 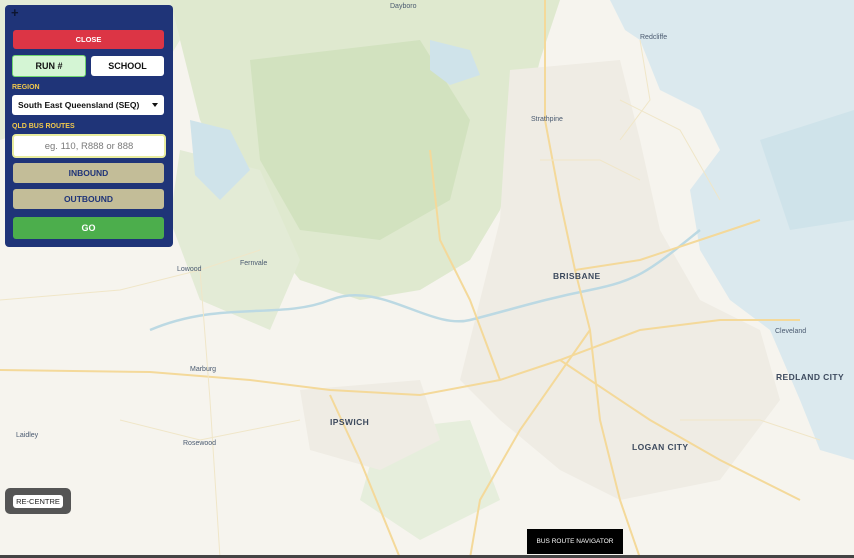 What do you see at coordinates (189, 269) in the screenshot?
I see `place-lowood: Lowood` at bounding box center [189, 269].